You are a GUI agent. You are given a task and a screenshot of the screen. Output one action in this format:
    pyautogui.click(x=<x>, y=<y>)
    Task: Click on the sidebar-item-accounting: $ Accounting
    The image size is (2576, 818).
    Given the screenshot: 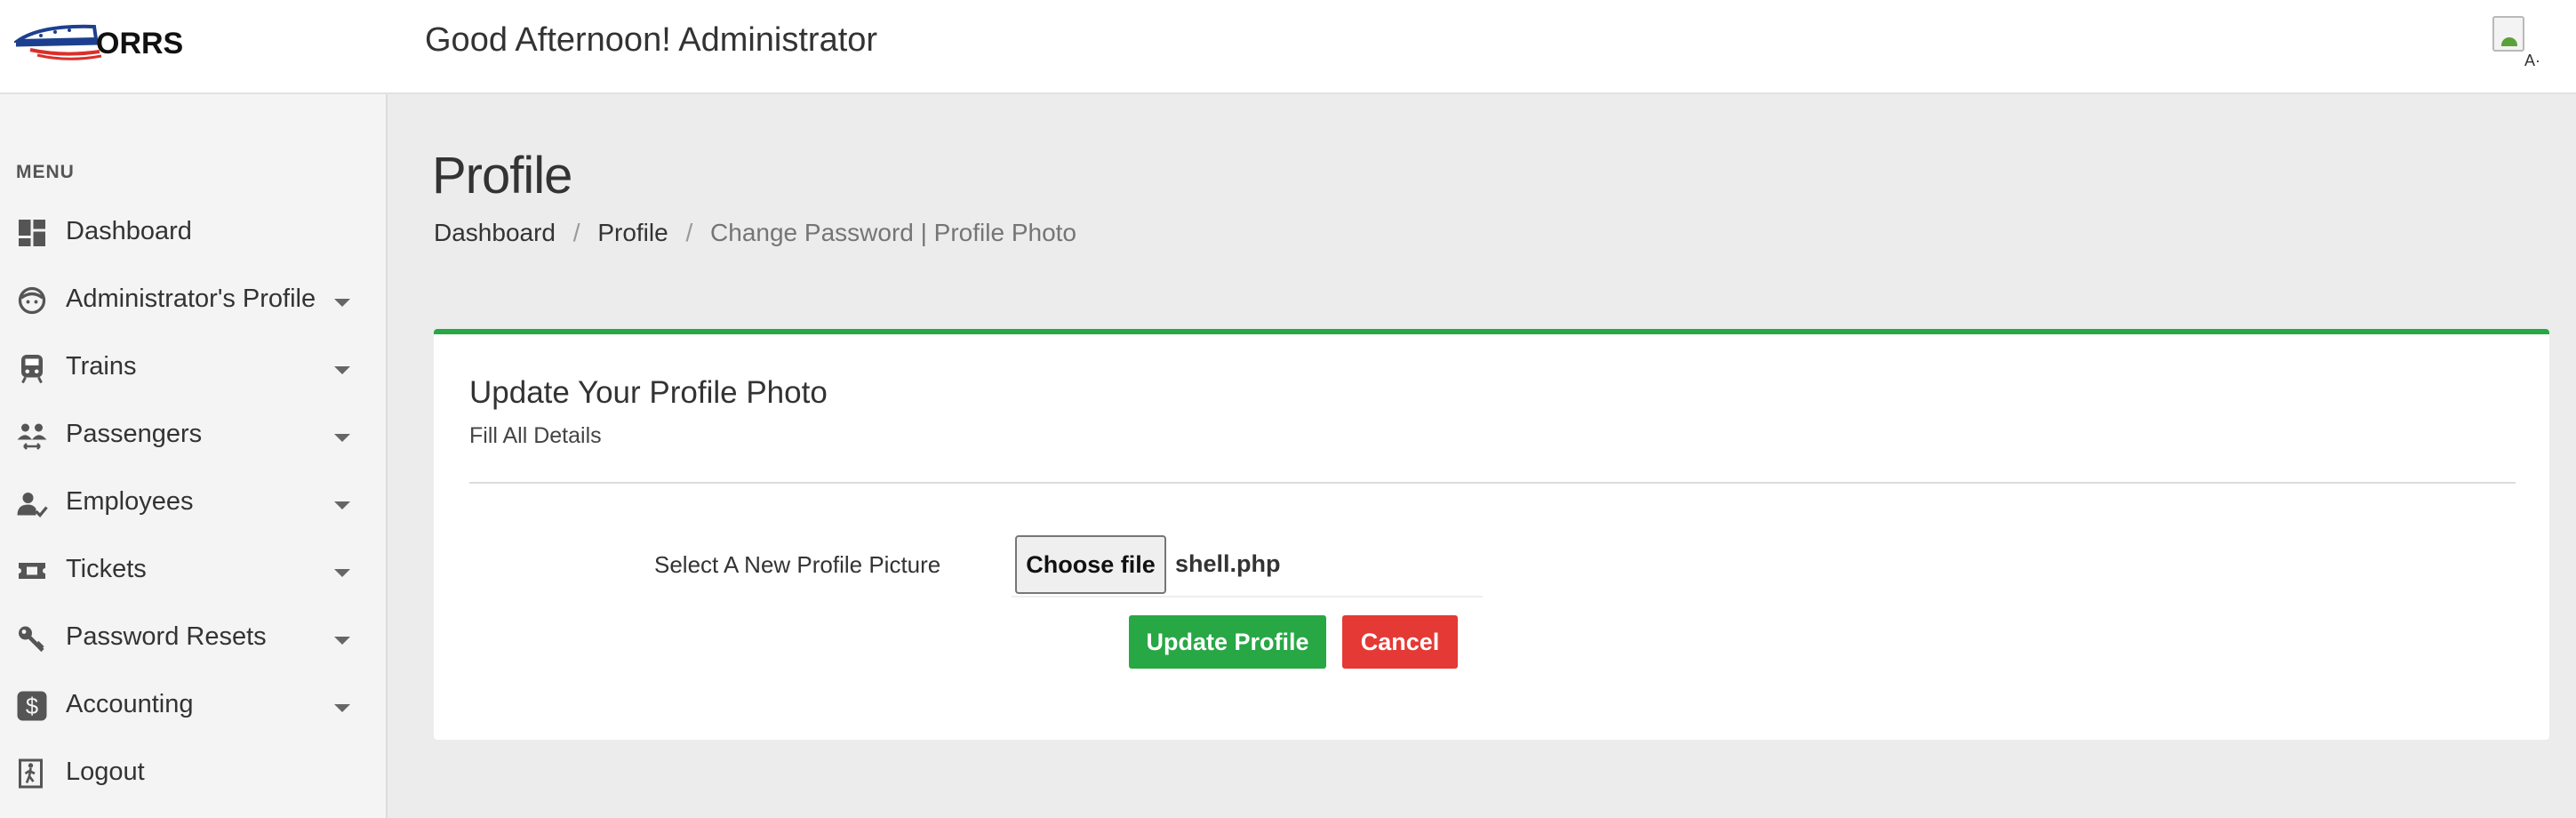 What is the action you would take?
    pyautogui.click(x=193, y=705)
    